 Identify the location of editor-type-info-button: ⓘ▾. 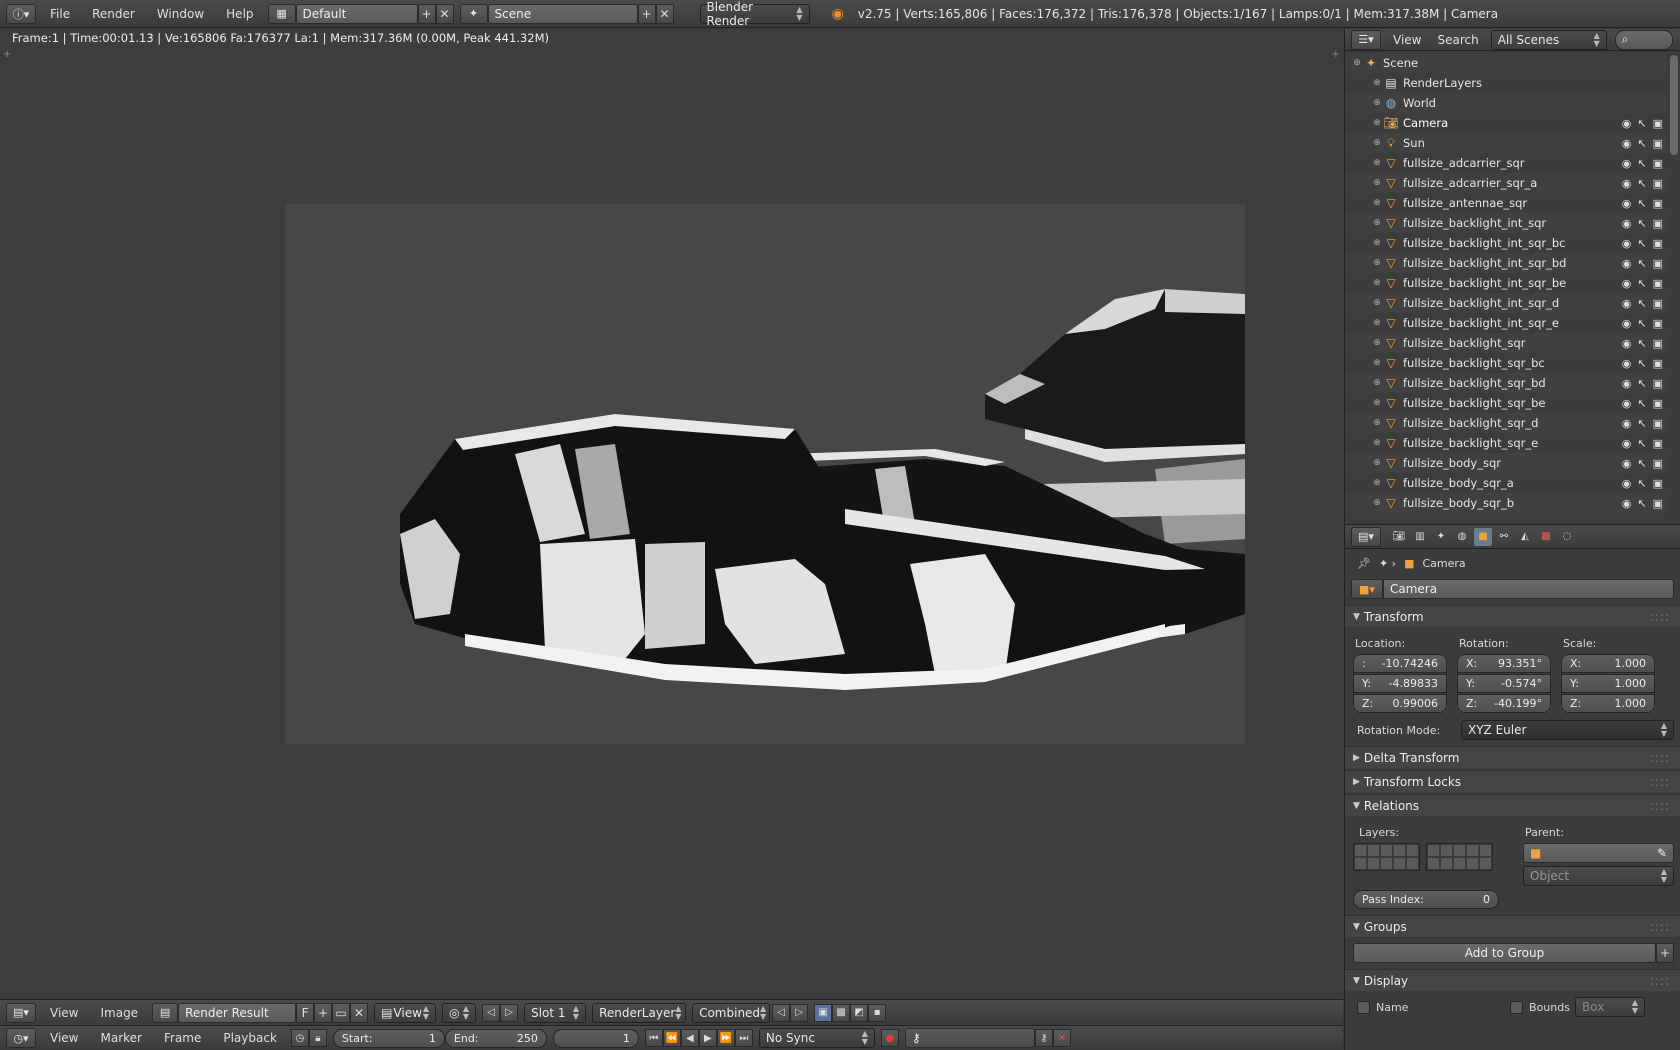
(21, 13).